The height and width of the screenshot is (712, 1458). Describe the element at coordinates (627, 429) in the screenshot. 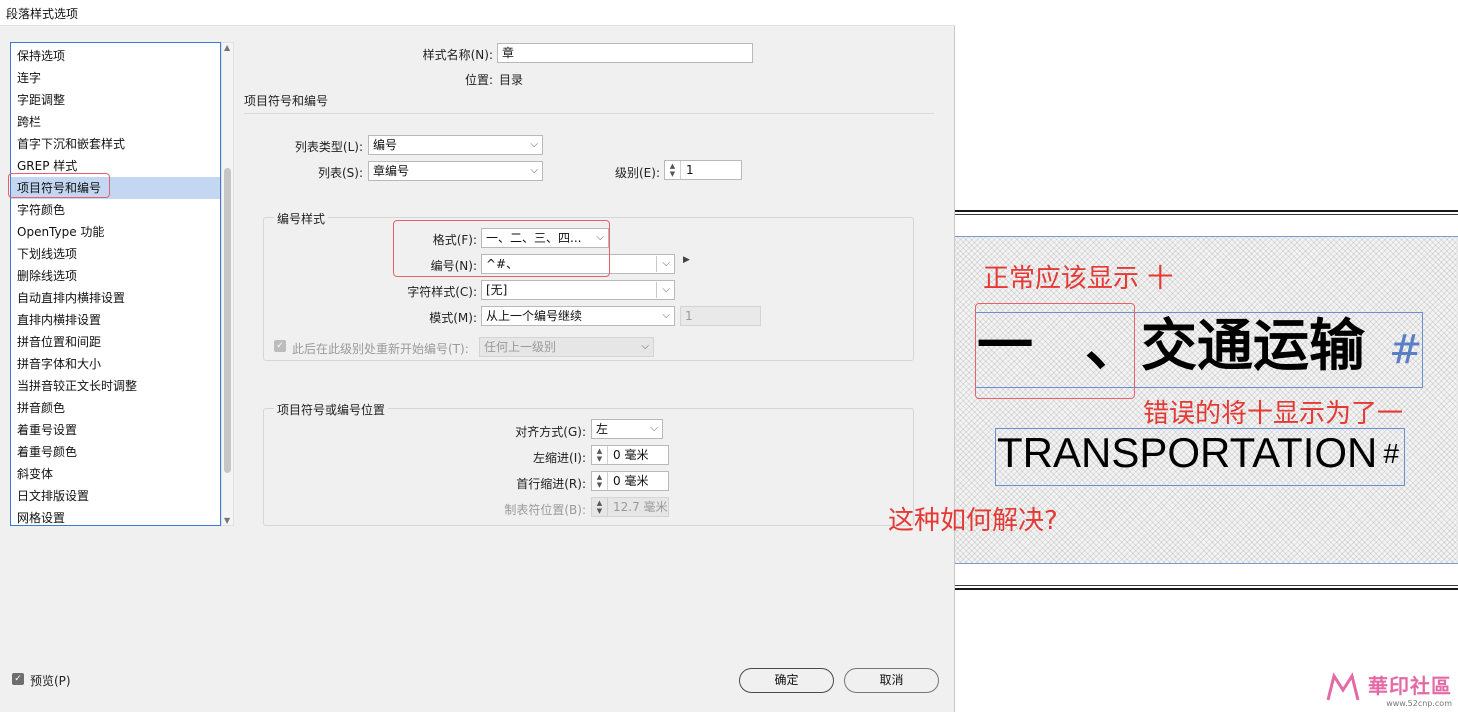

I see `align-select: 左 ⌵` at that location.